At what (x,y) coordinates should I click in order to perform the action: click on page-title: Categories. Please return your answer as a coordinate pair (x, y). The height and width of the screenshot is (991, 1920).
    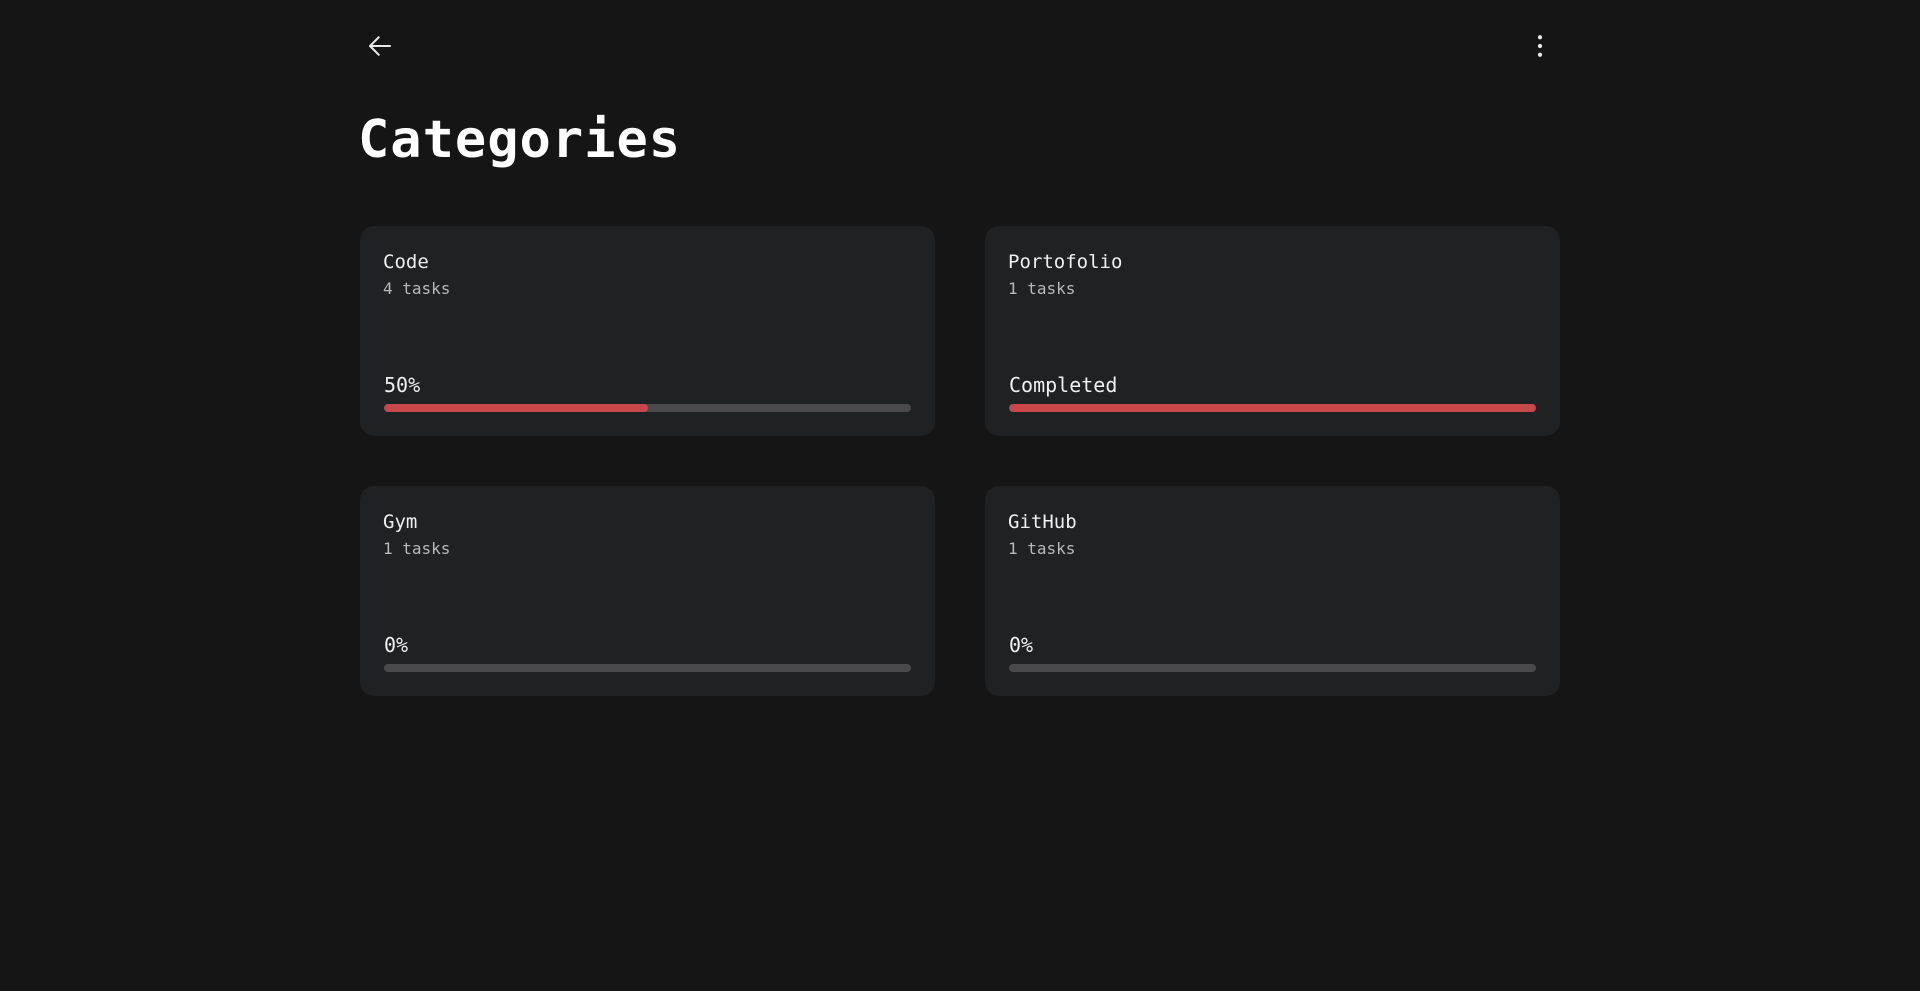
    Looking at the image, I should click on (520, 140).